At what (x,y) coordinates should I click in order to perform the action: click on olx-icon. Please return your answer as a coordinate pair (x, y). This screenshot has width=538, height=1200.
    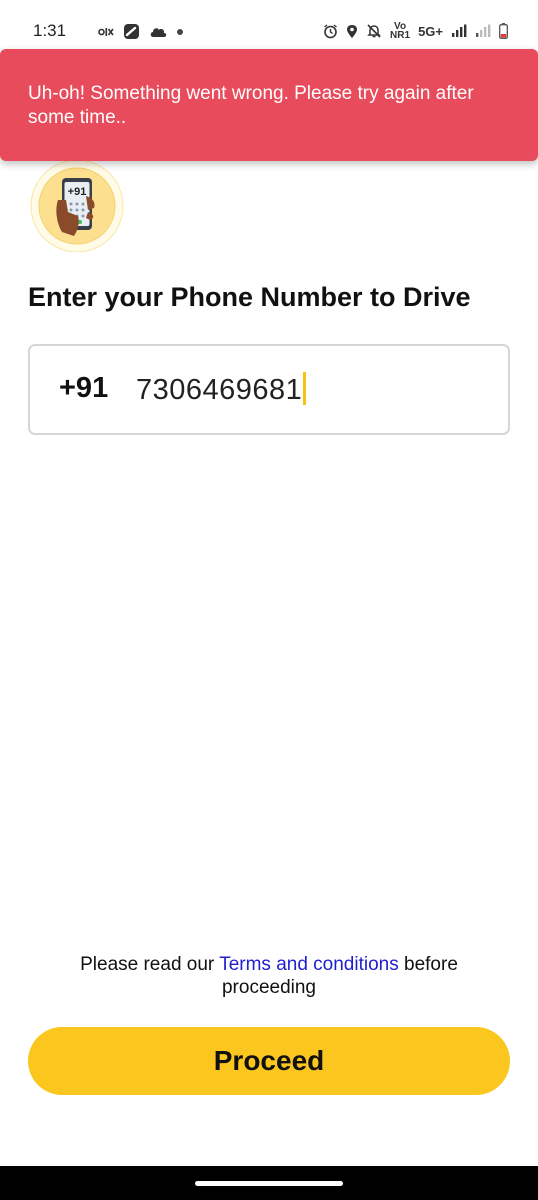
    Looking at the image, I should click on (106, 32).